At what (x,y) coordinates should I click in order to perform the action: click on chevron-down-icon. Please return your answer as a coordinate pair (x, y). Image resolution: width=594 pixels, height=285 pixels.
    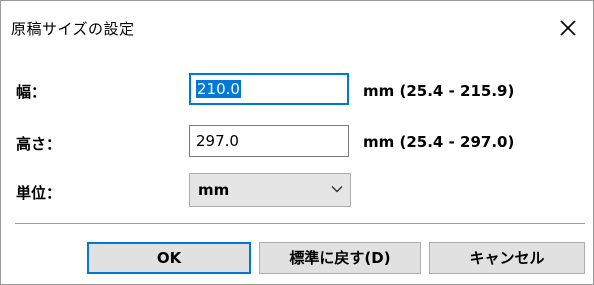
    Looking at the image, I should click on (337, 189).